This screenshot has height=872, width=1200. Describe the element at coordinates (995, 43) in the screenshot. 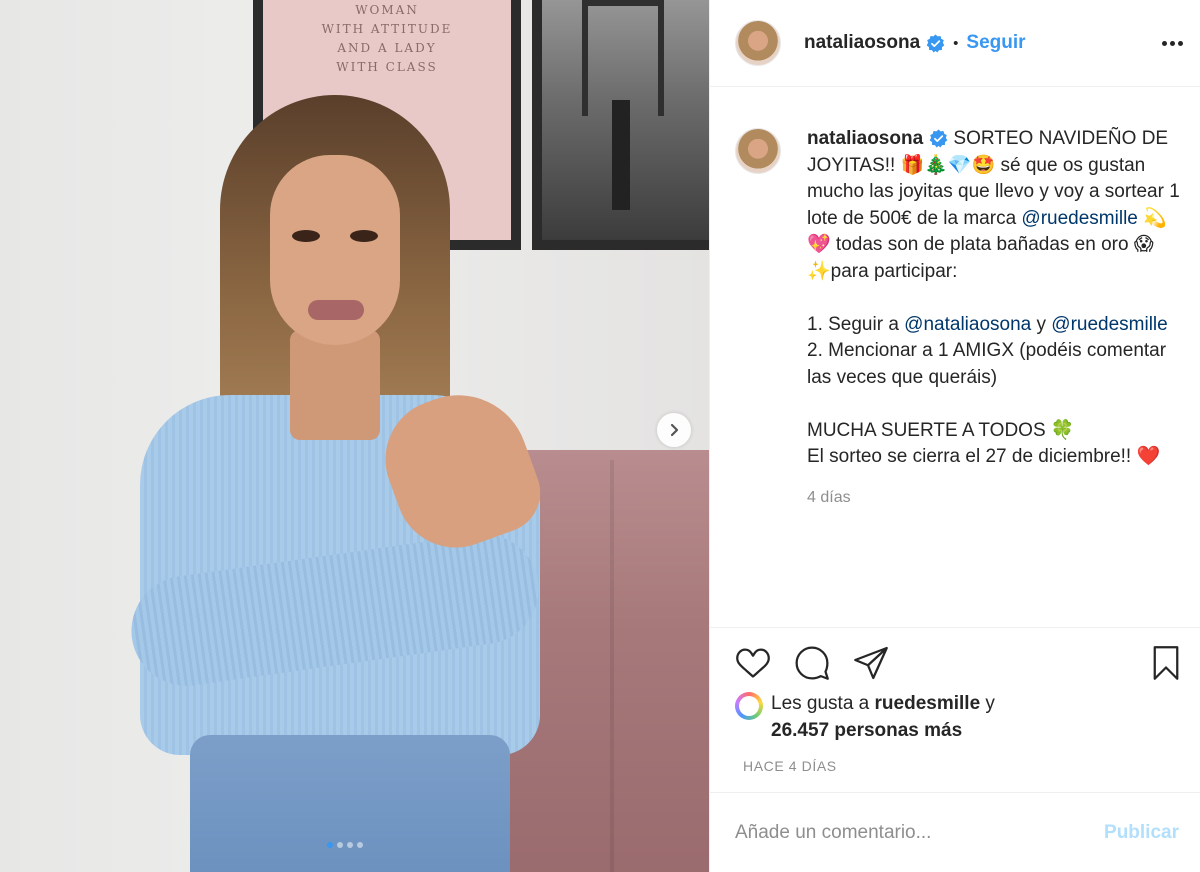

I see `follow-button: Seguir` at that location.